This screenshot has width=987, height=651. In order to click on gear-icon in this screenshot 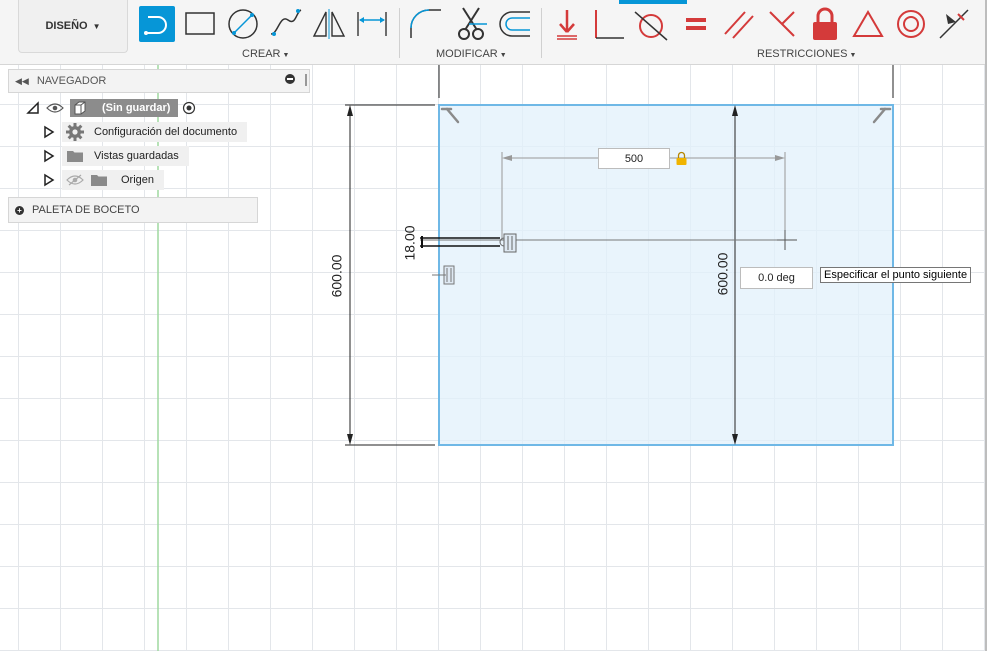, I will do `click(75, 132)`.